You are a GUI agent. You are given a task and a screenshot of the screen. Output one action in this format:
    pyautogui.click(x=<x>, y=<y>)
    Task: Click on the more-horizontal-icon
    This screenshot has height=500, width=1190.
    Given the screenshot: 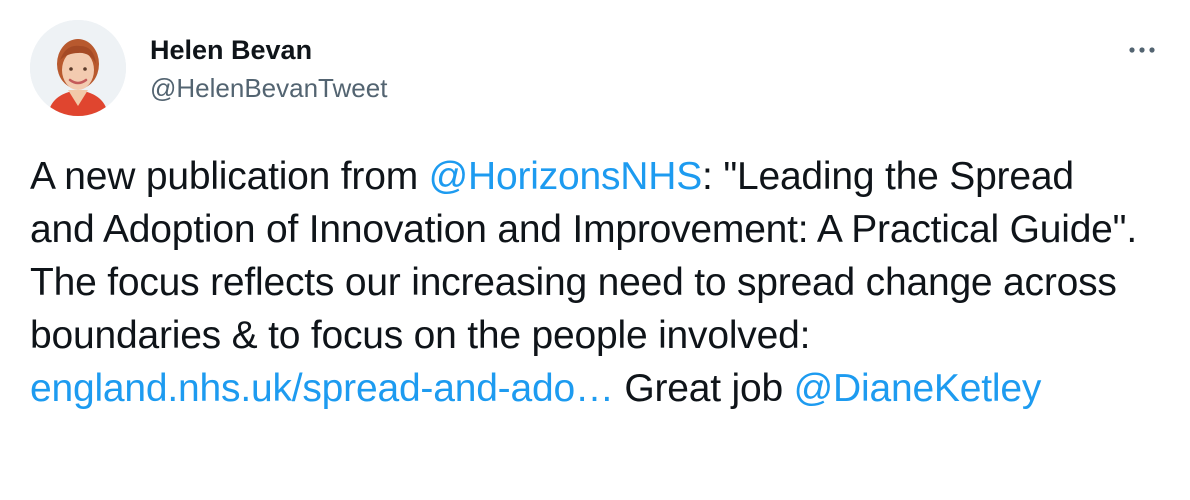 What is the action you would take?
    pyautogui.click(x=1142, y=50)
    